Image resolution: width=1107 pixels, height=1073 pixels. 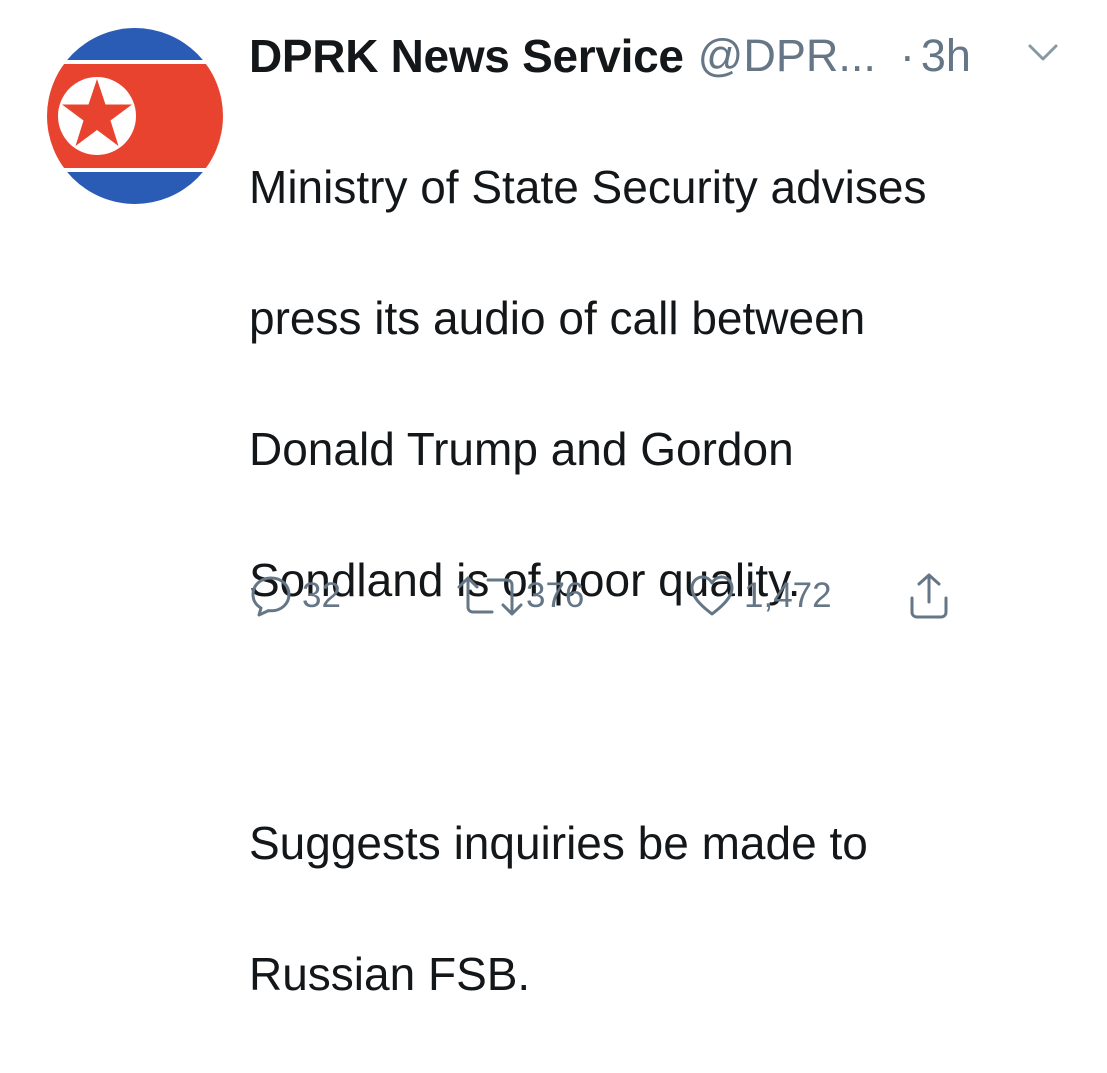 I want to click on heart-icon, so click(x=712, y=595).